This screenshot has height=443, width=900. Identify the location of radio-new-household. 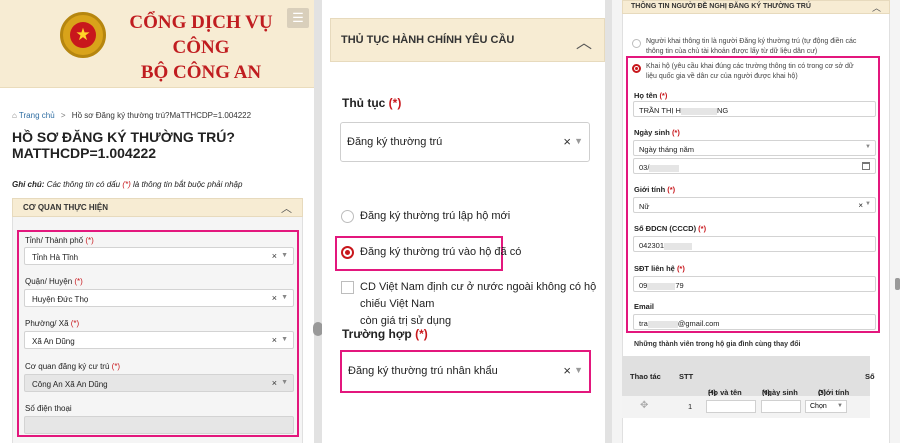
(347, 216).